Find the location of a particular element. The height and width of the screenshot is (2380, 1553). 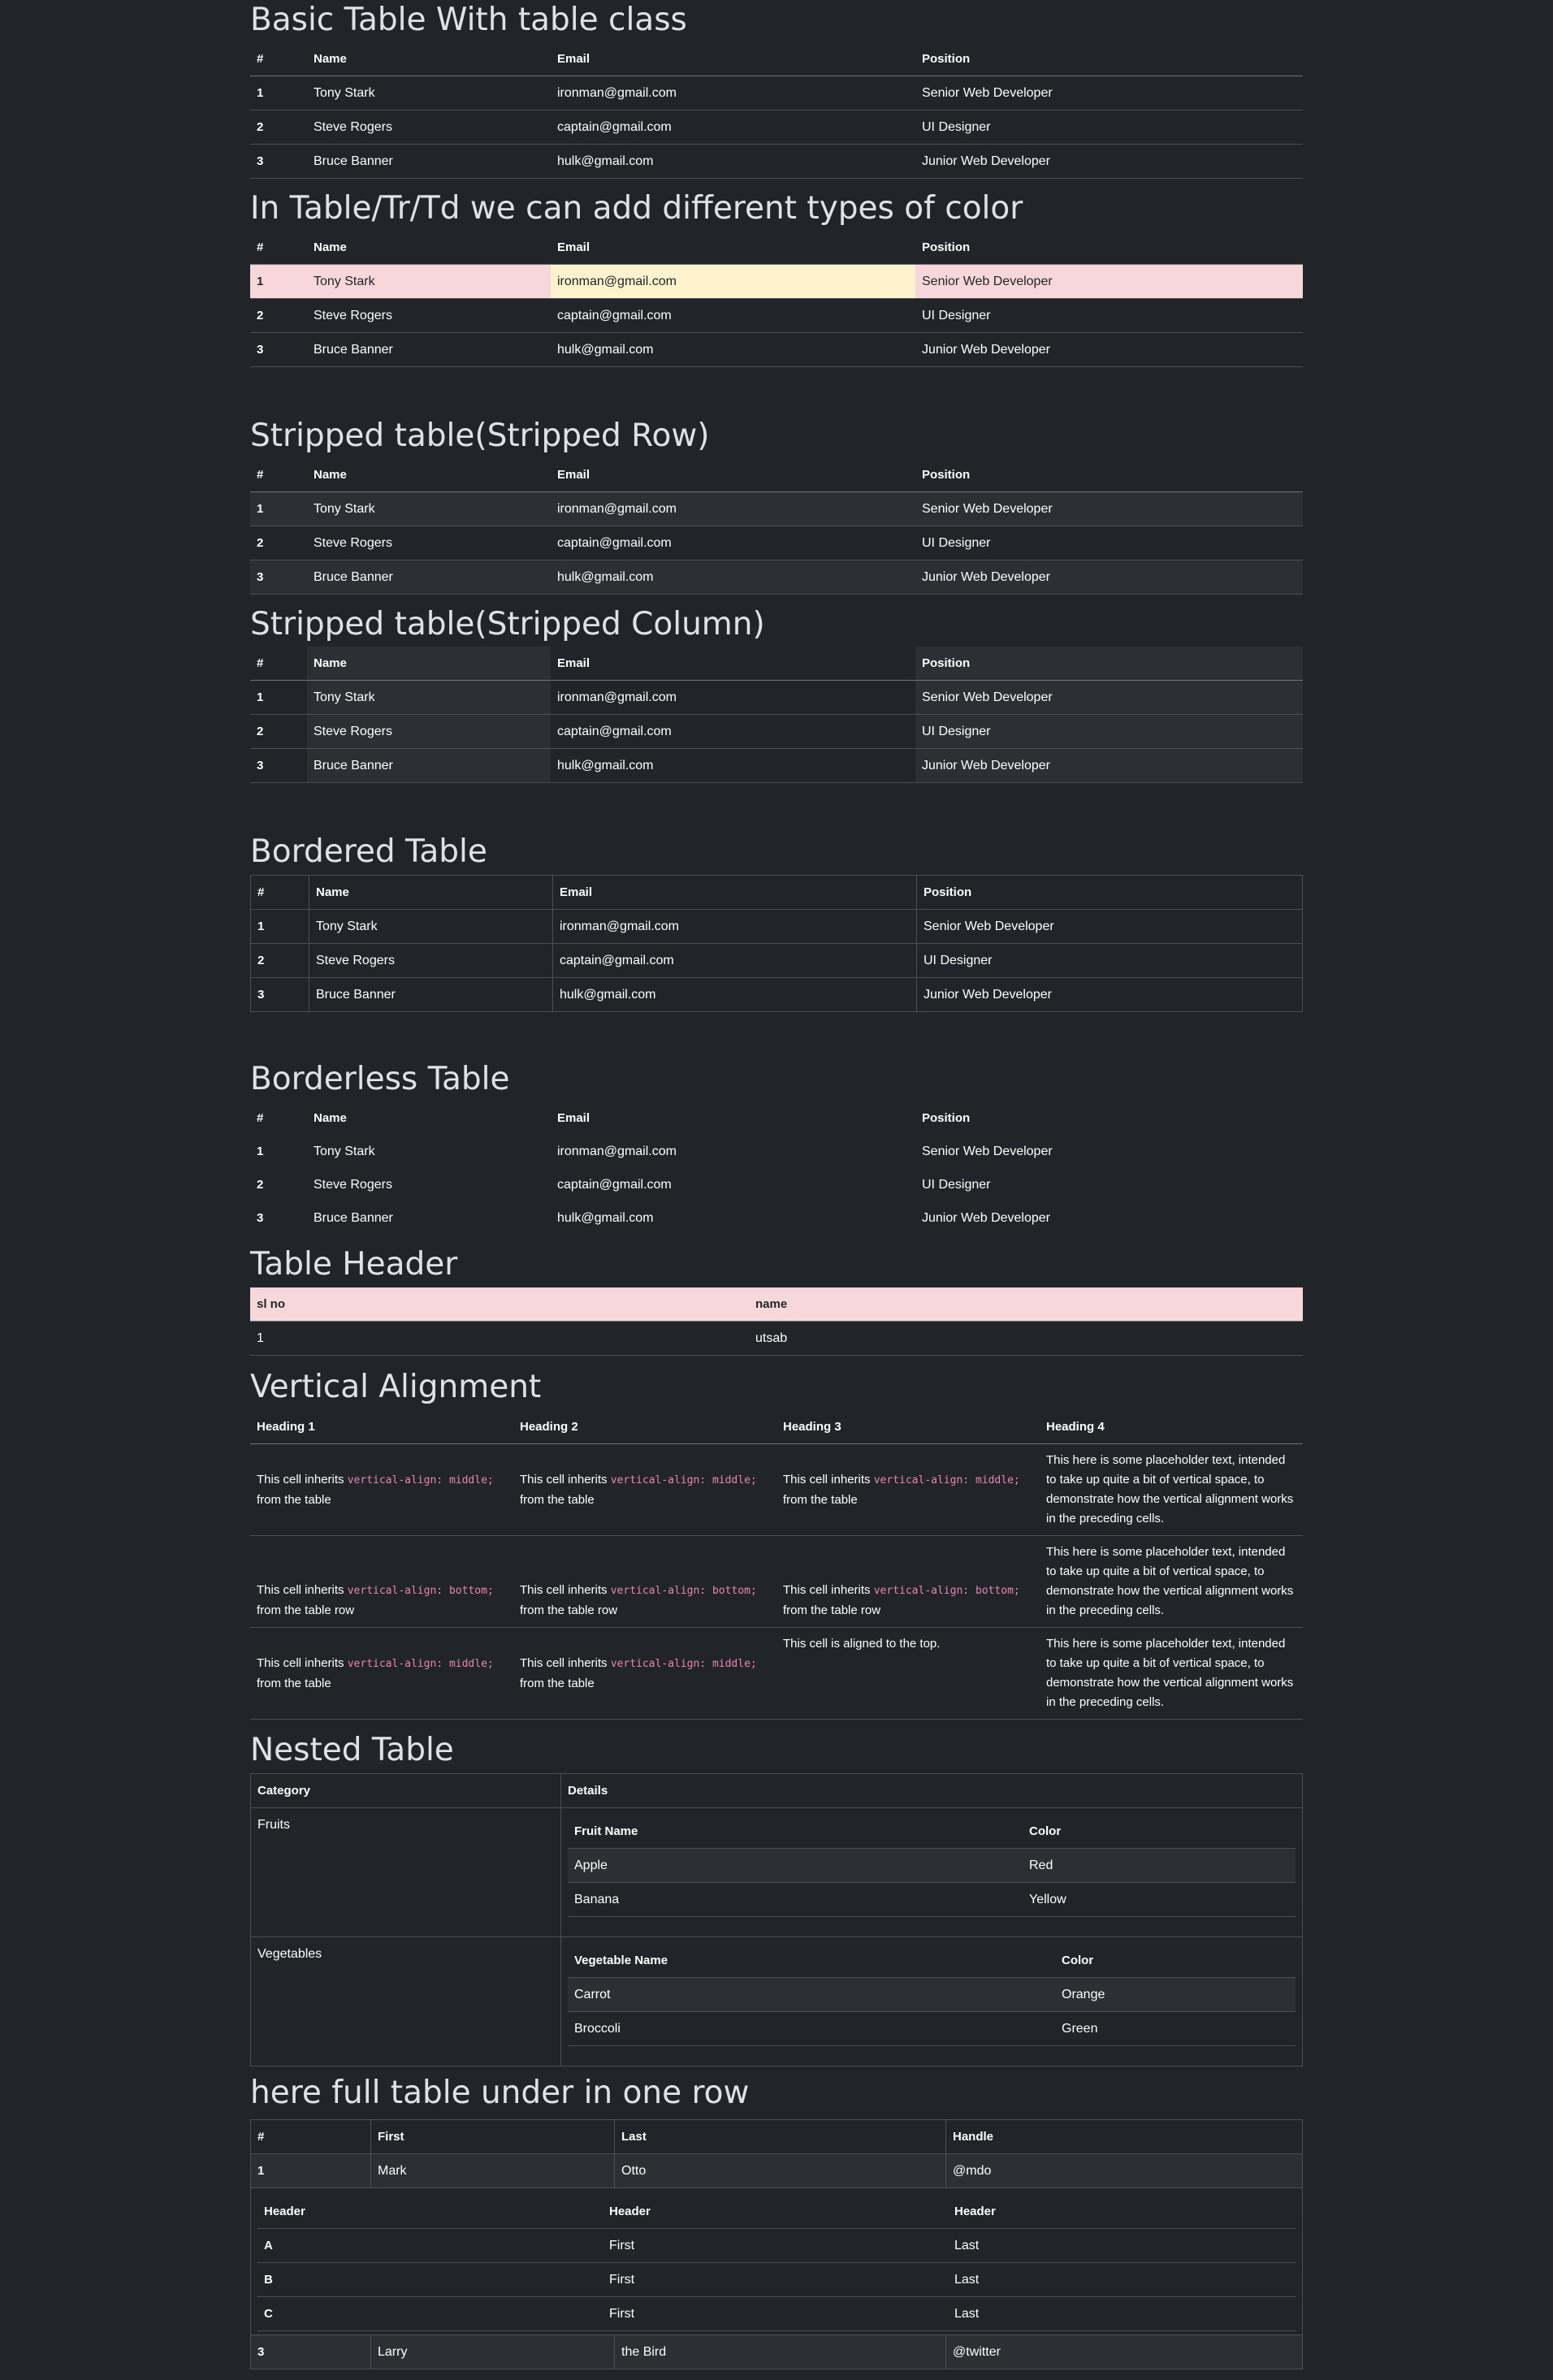

cell-handle: @twitter is located at coordinates (1124, 2352).